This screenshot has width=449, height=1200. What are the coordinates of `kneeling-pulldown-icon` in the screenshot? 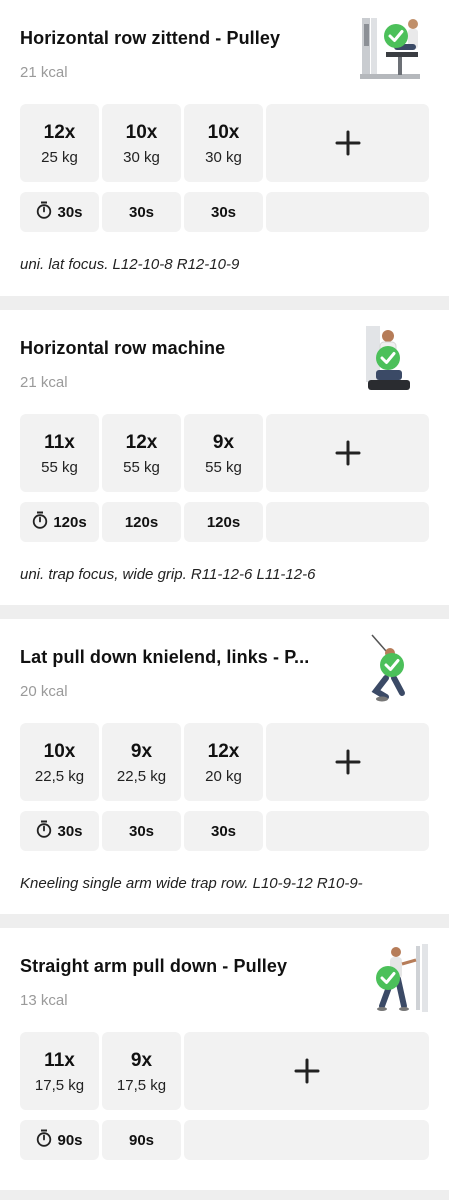 It's located at (394, 669).